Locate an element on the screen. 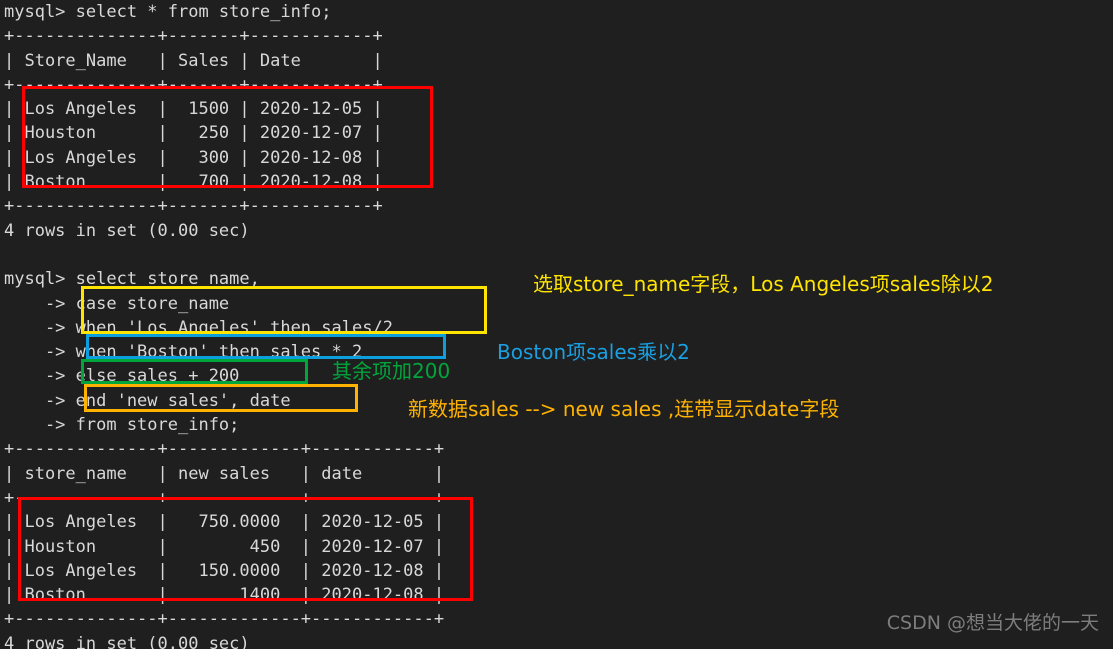 This screenshot has width=1113, height=649. terminal-line: | Los Angeles | 1500 | 2020-12-05 | is located at coordinates (193, 109).